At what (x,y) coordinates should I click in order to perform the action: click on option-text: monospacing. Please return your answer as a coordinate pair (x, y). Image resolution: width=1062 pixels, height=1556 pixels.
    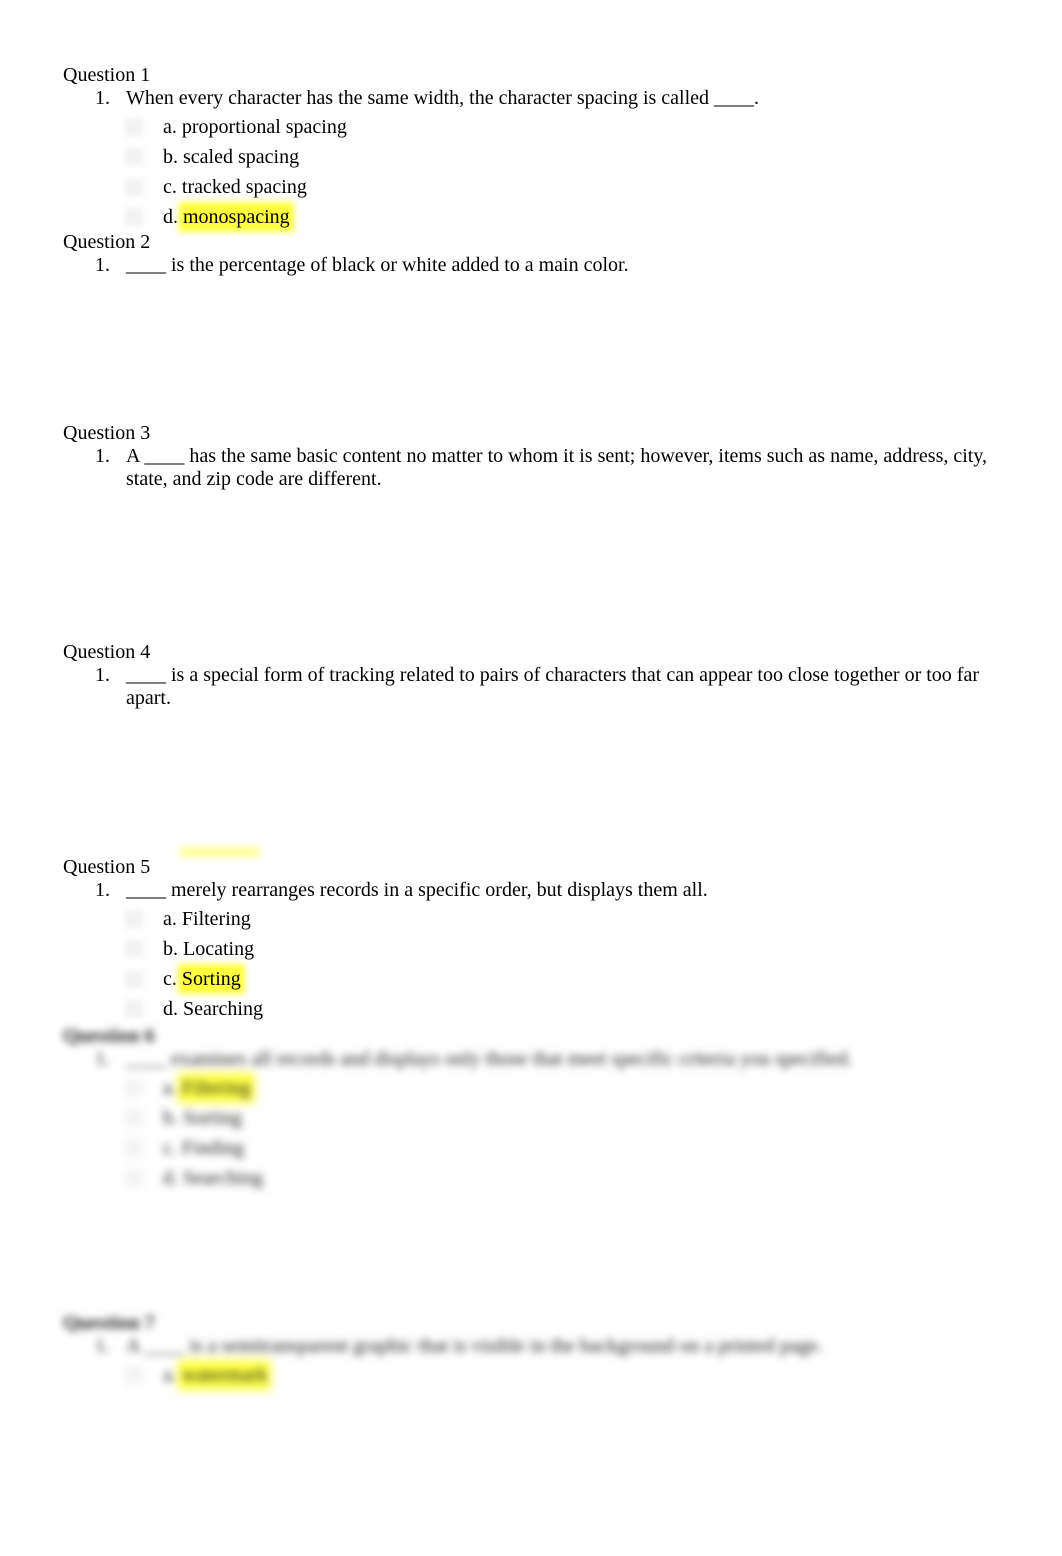
    Looking at the image, I should click on (236, 217).